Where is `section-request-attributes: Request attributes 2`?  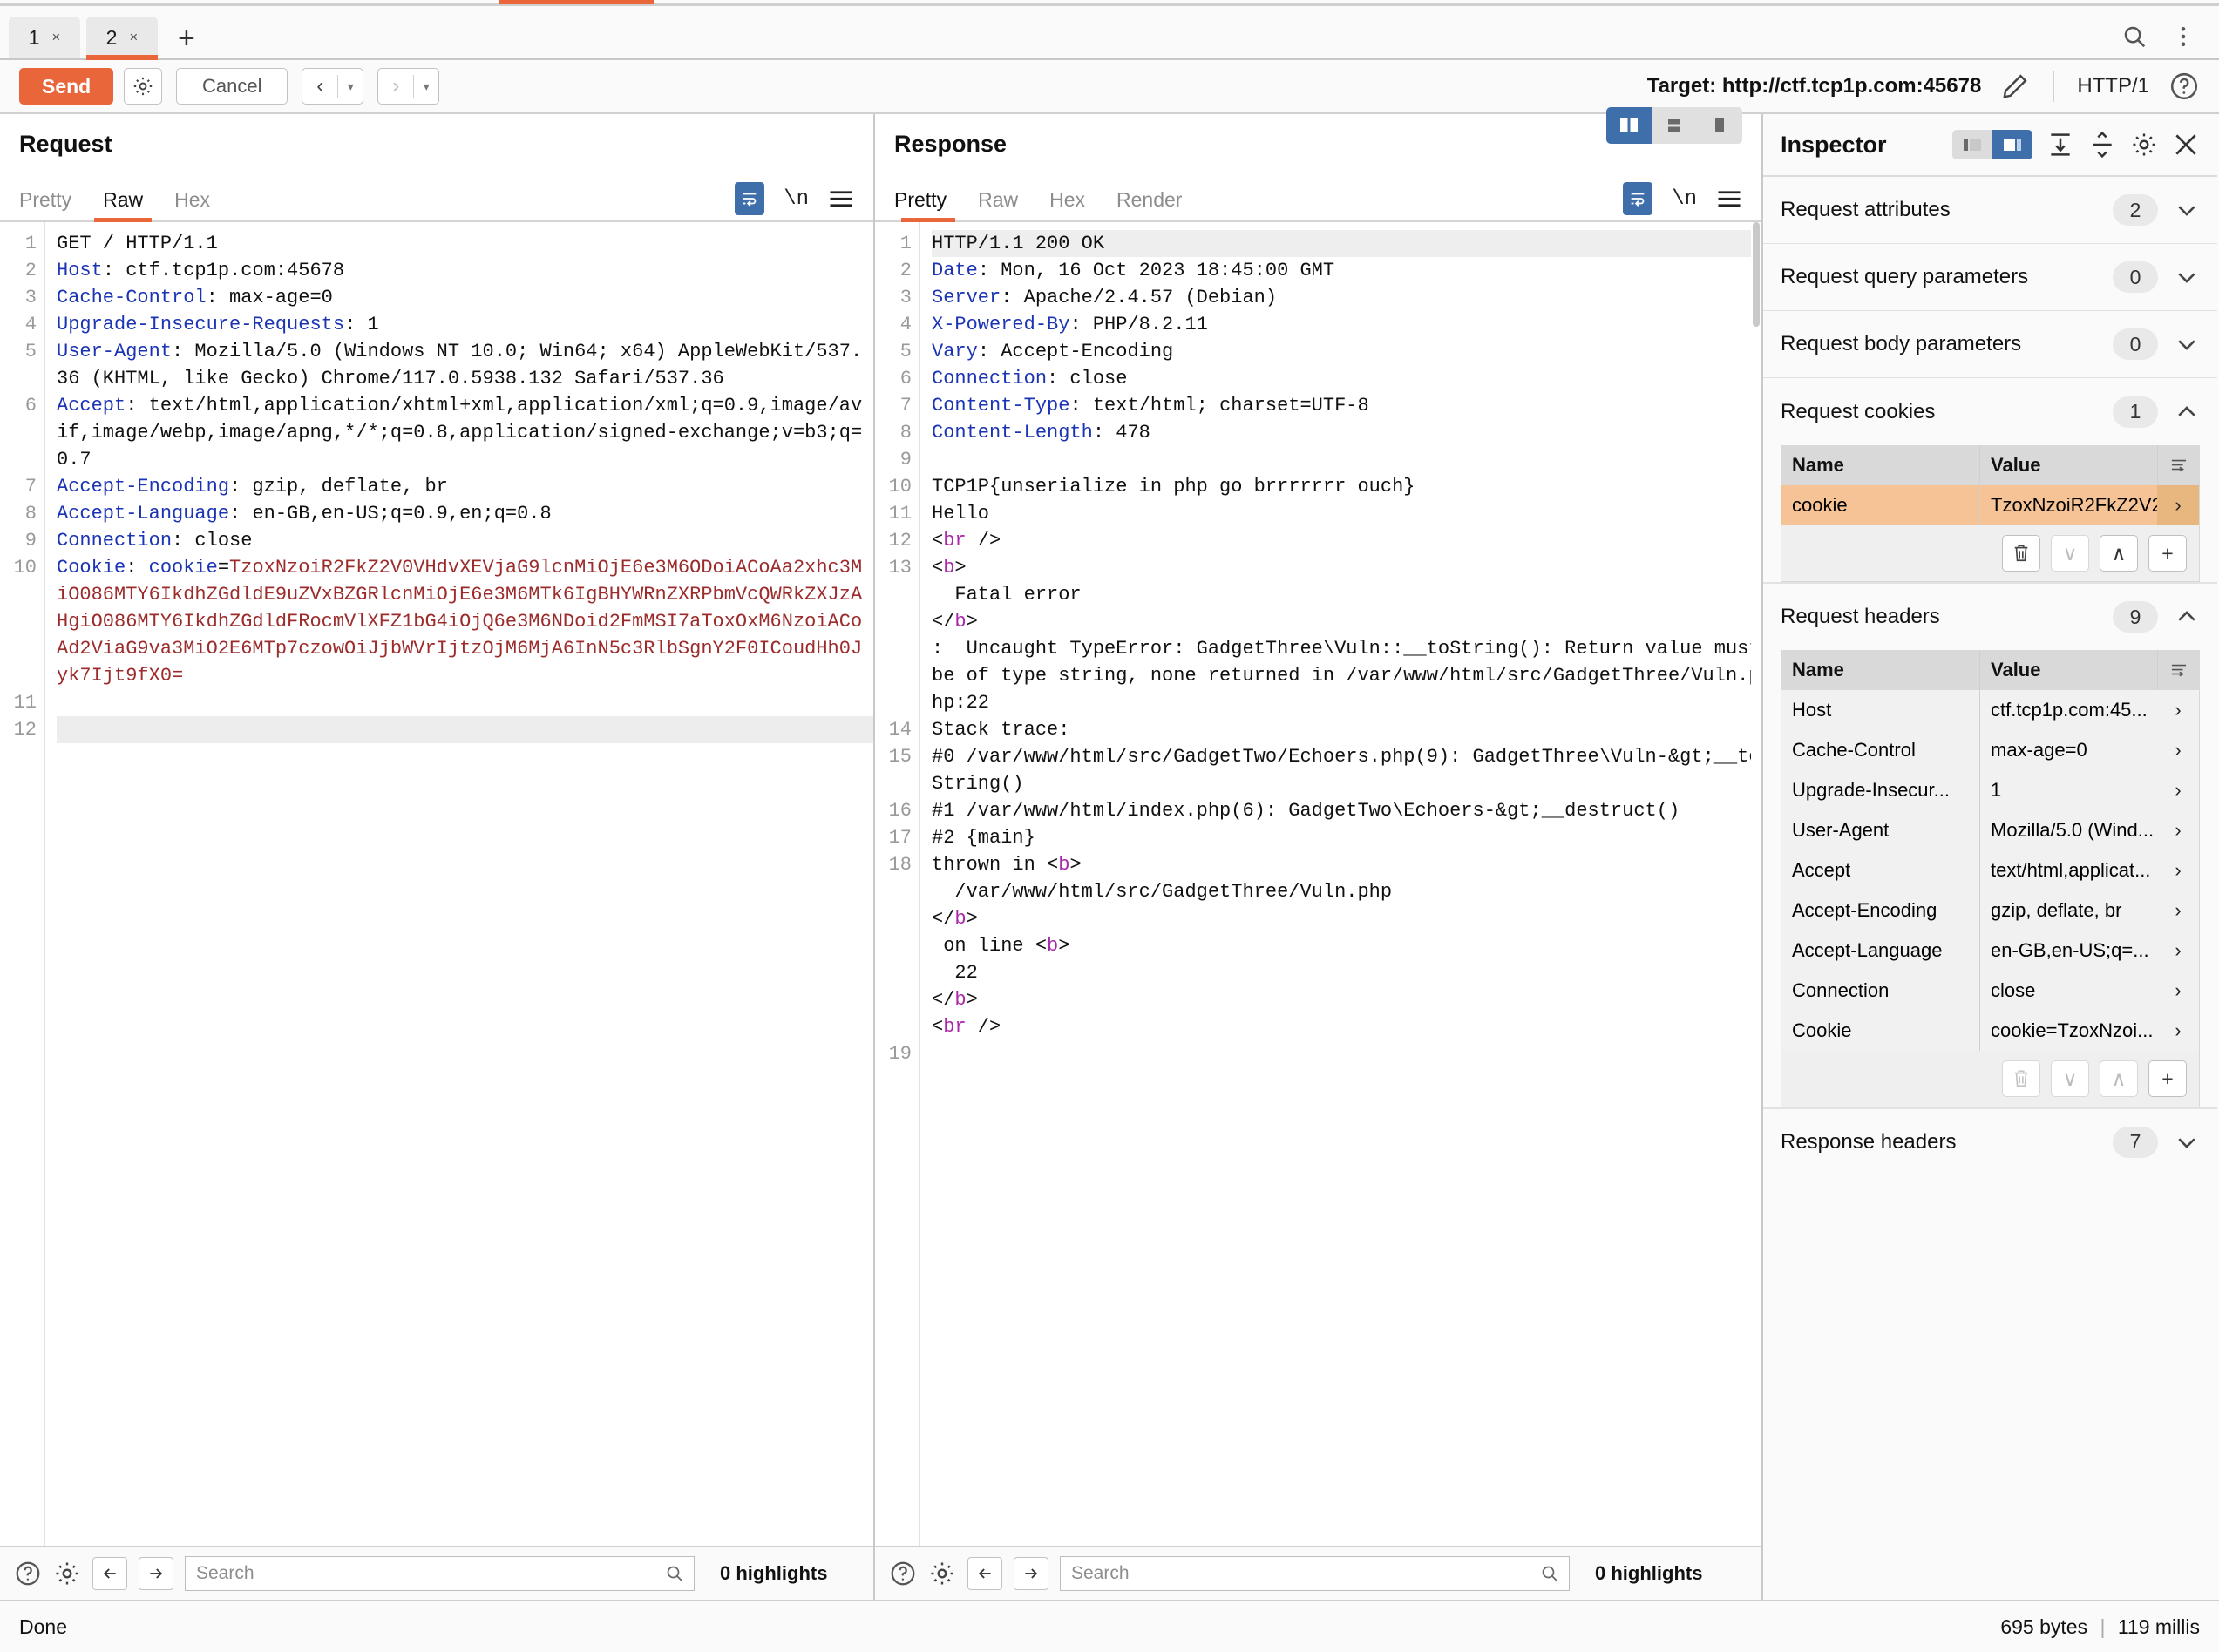
section-request-attributes: Request attributes 2 is located at coordinates (1990, 210).